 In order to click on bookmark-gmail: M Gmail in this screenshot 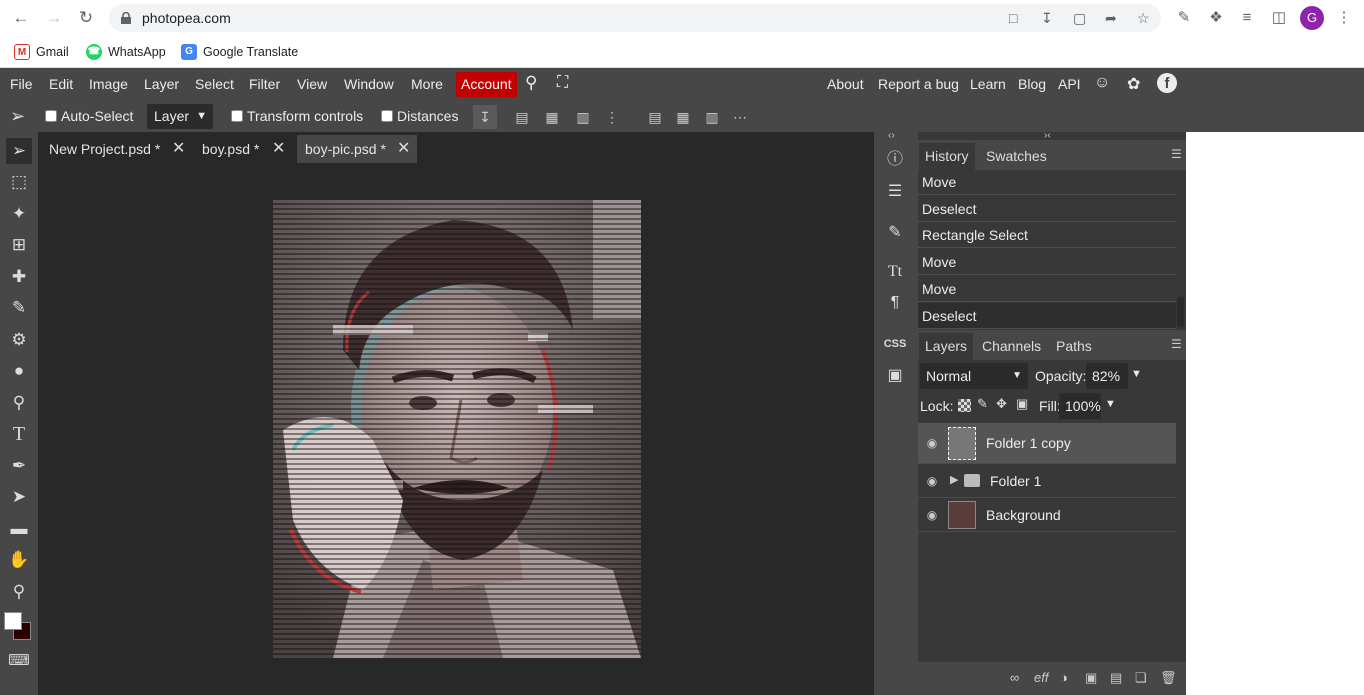, I will do `click(41, 52)`.